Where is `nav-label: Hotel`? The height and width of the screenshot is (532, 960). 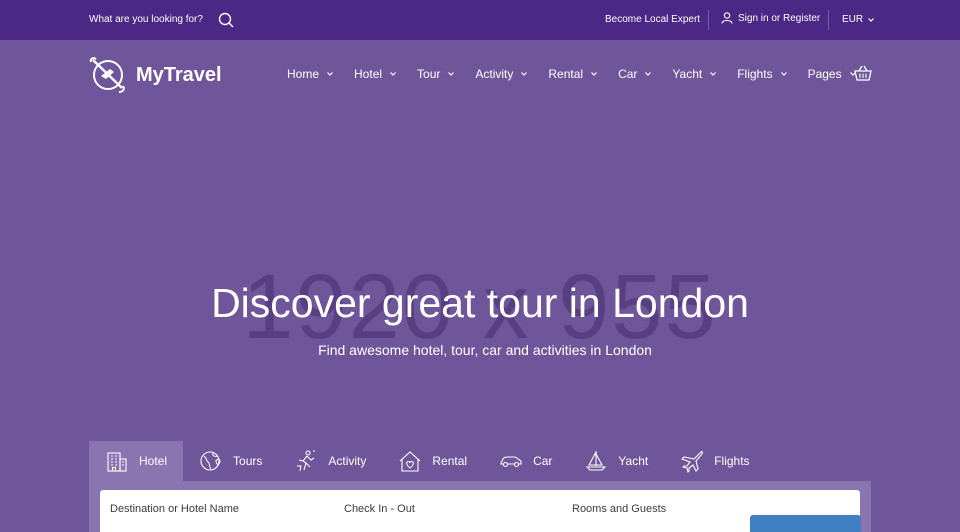 nav-label: Hotel is located at coordinates (368, 74).